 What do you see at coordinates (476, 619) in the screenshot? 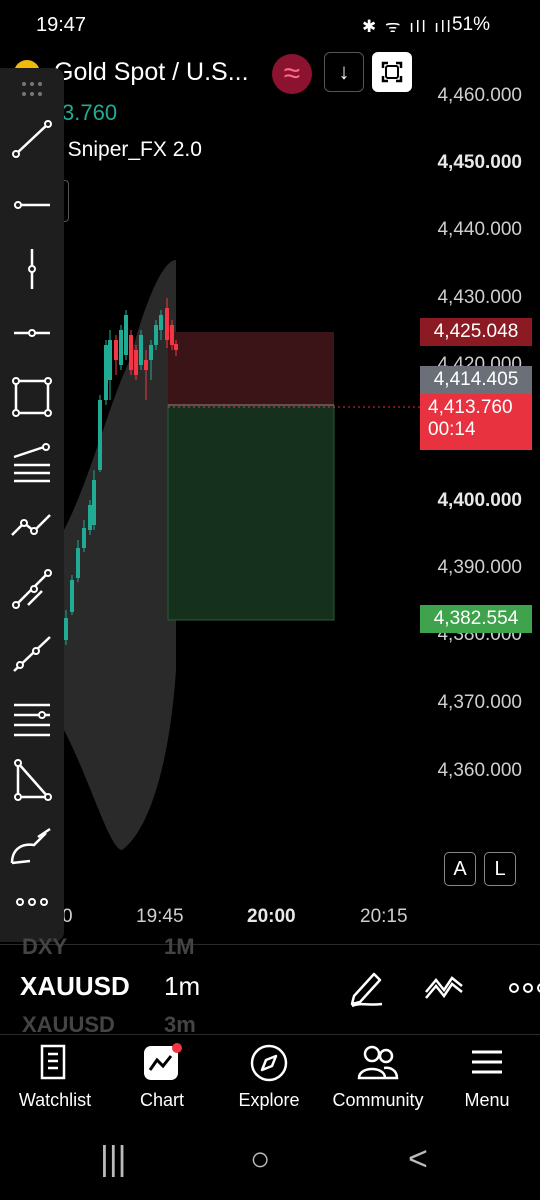
I see `take-profit-badge: 4,382.554` at bounding box center [476, 619].